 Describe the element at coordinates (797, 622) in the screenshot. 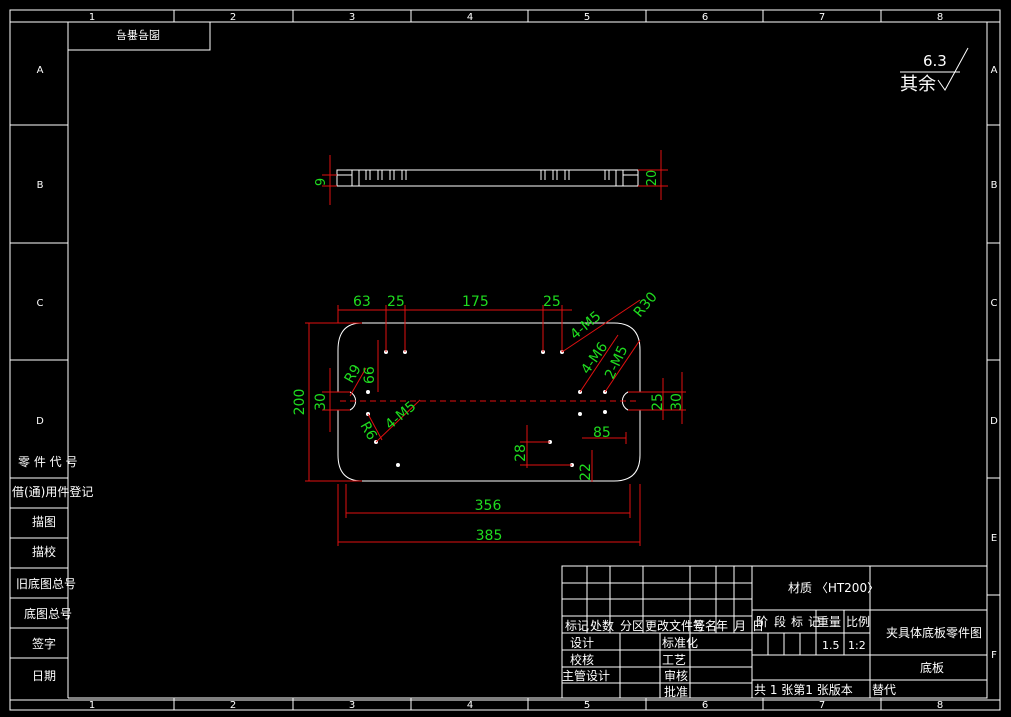

I see `tb-stage-3: 标` at that location.